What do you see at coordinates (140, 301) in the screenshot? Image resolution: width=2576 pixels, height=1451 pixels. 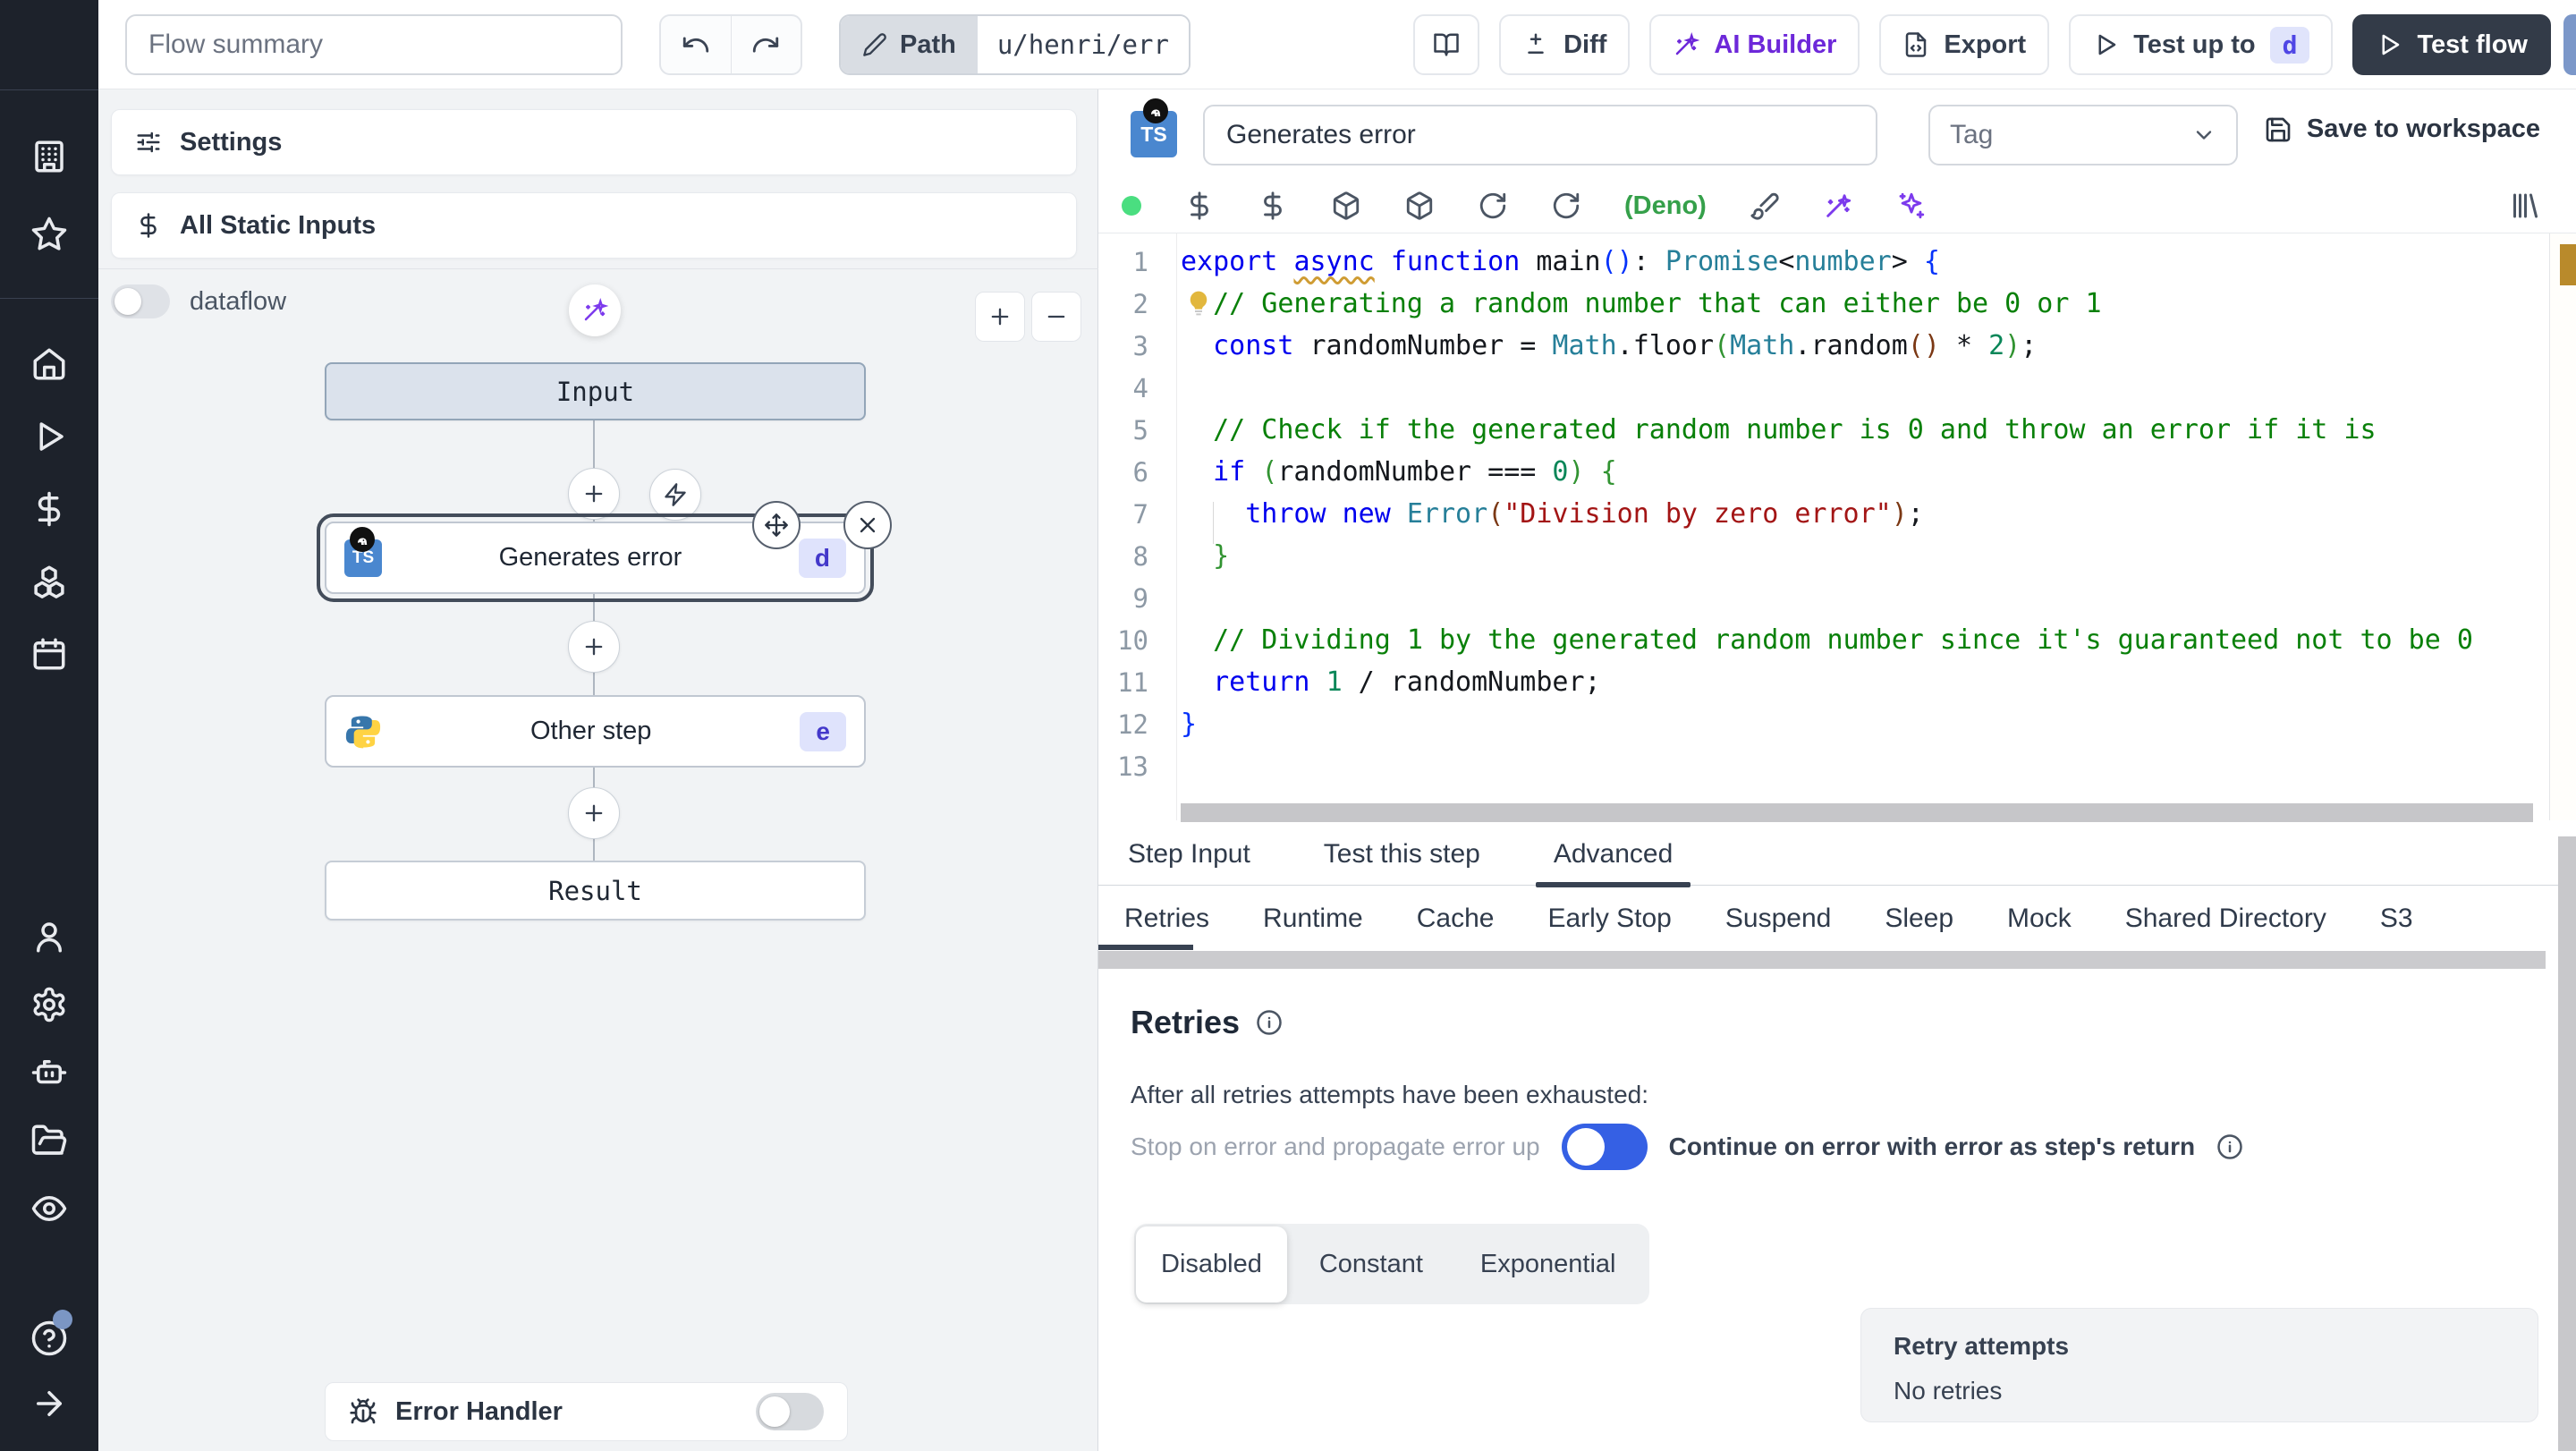 I see `dataflow-toggle` at bounding box center [140, 301].